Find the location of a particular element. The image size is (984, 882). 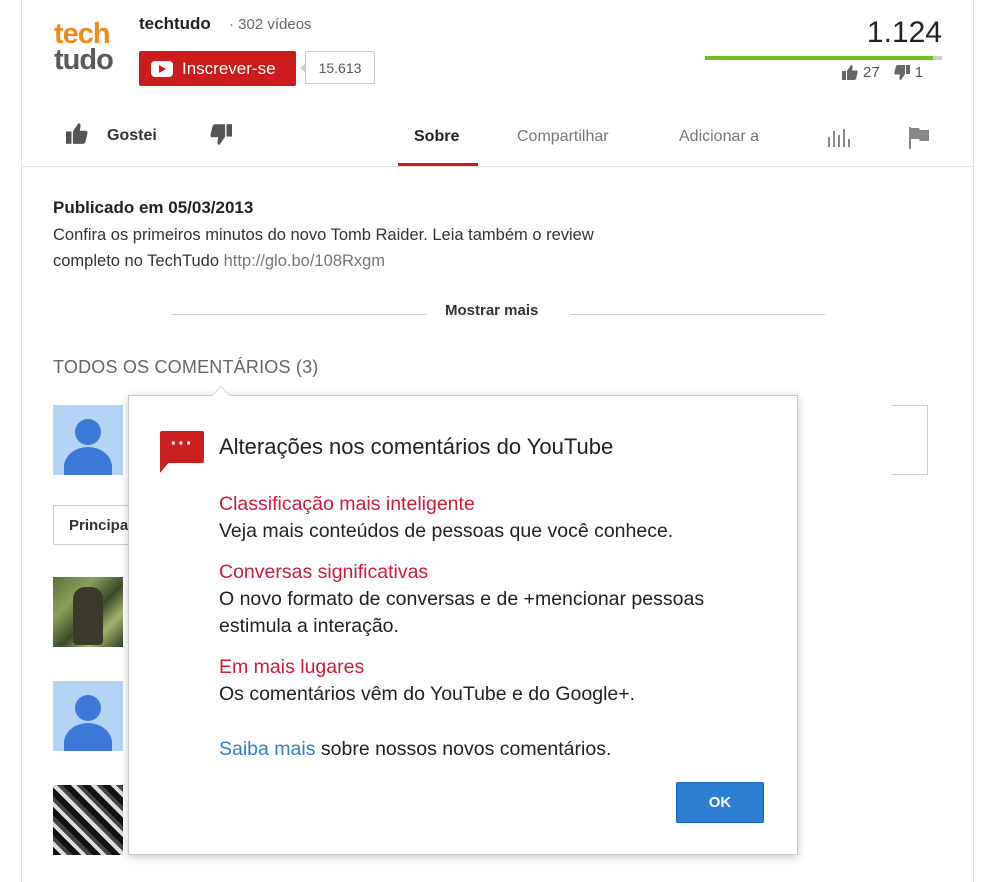

comment-input is located at coordinates (910, 440).